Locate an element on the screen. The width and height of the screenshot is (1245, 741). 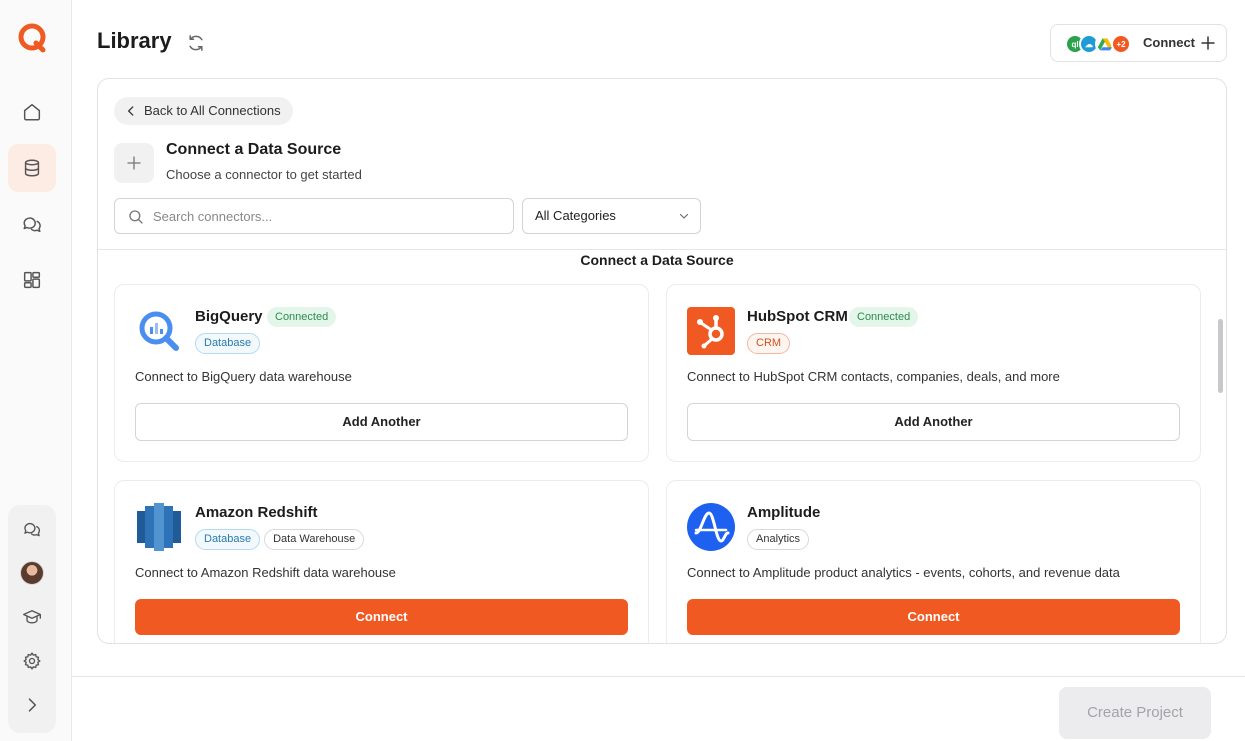
tag: Analytics is located at coordinates (778, 539).